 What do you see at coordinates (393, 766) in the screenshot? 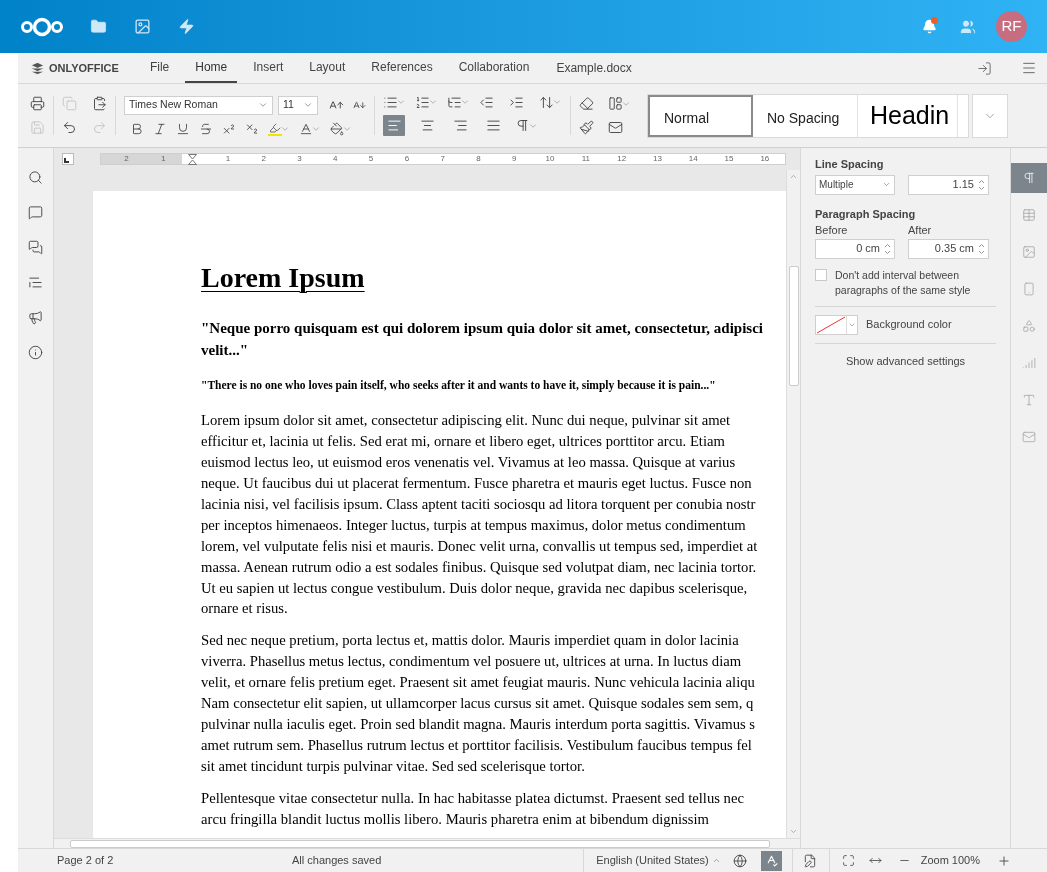
I see `text-line: sit amet tincidunt turpis pulvinar vitae. Sed sed scelerisque tortor.` at bounding box center [393, 766].